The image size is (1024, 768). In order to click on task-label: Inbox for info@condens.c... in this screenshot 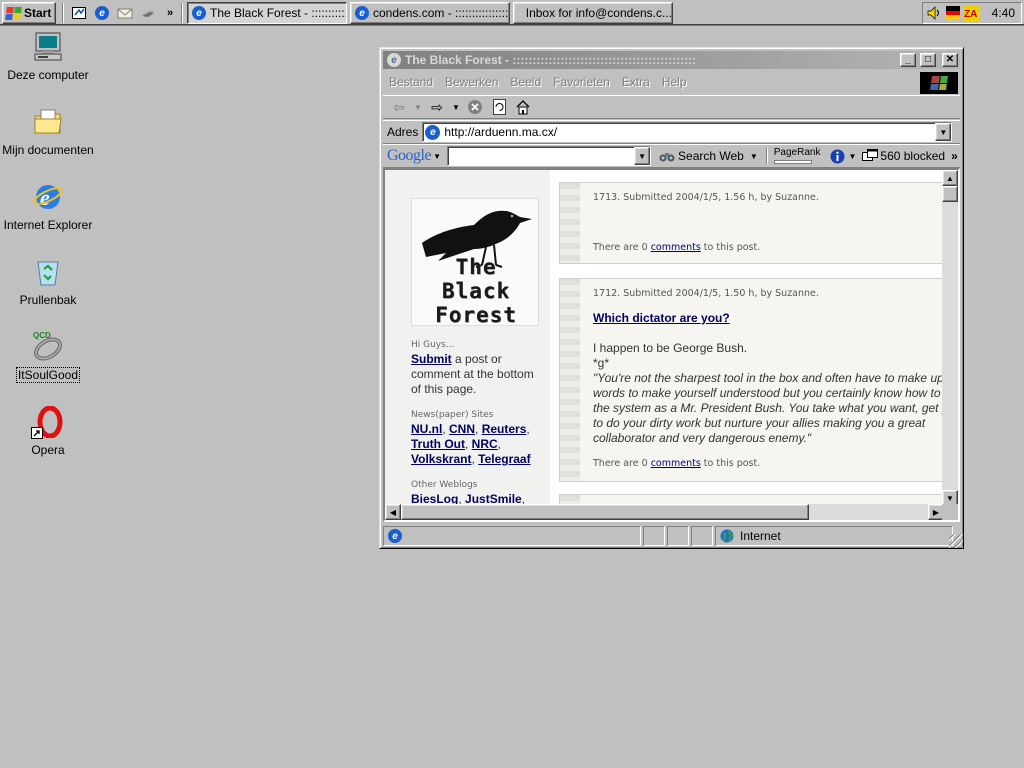, I will do `click(598, 13)`.